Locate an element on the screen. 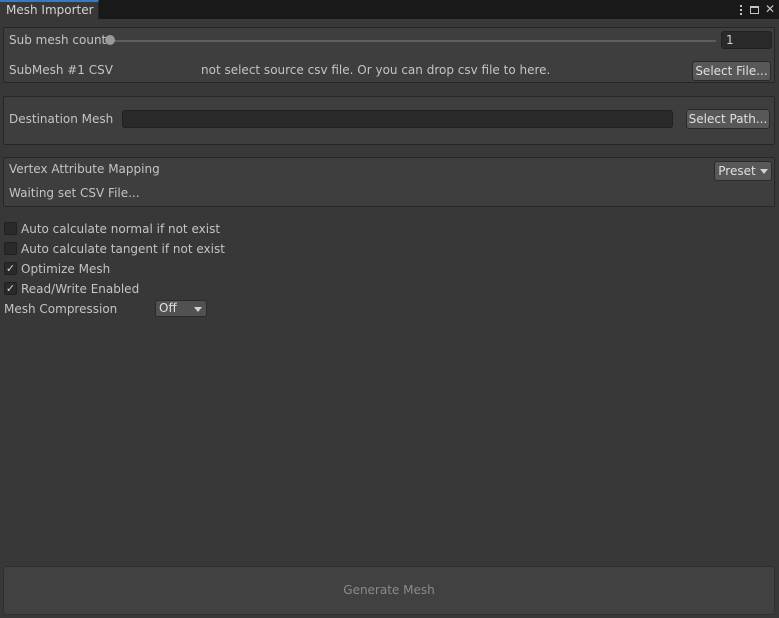 The height and width of the screenshot is (618, 779). auto-tangent-label: Auto calculate tangent if not exist is located at coordinates (123, 249).